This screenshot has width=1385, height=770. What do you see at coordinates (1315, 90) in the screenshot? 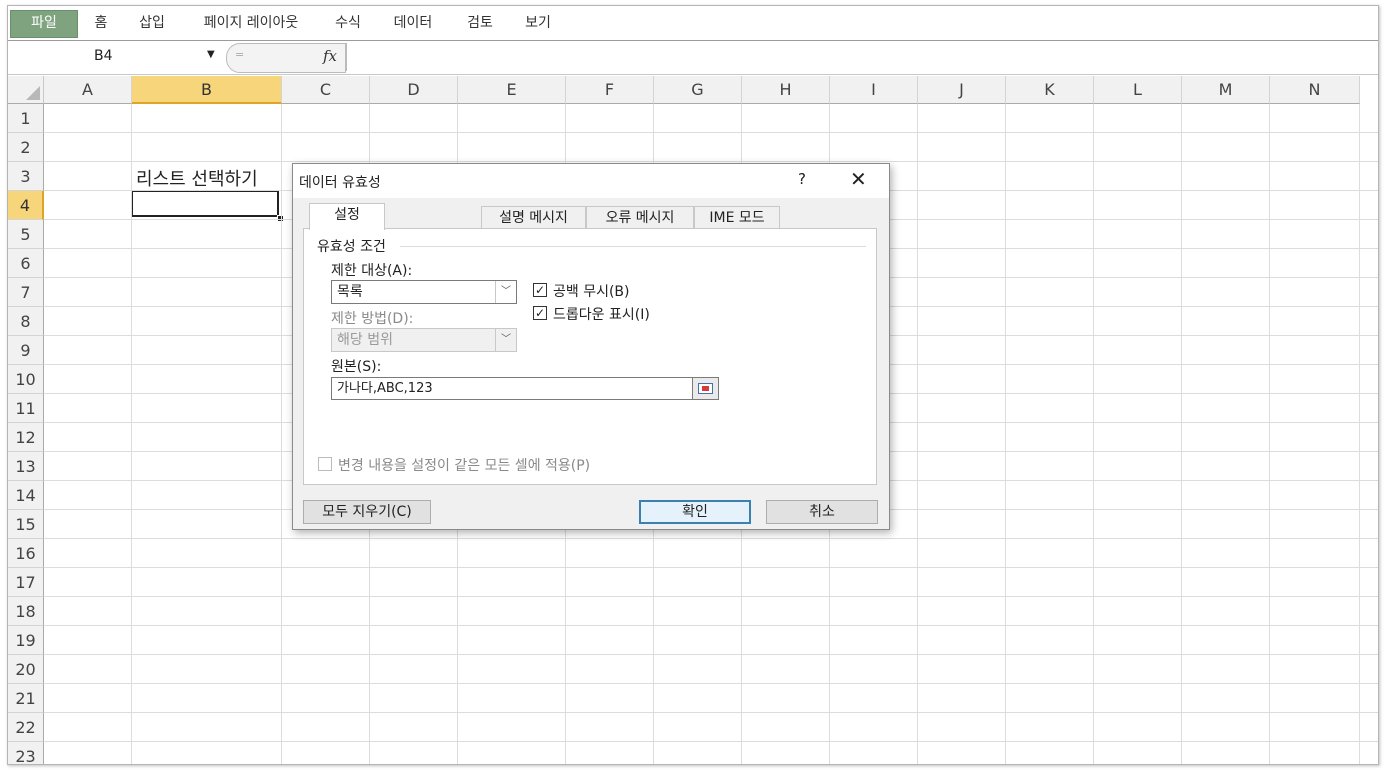
I see `column-header-n: N` at bounding box center [1315, 90].